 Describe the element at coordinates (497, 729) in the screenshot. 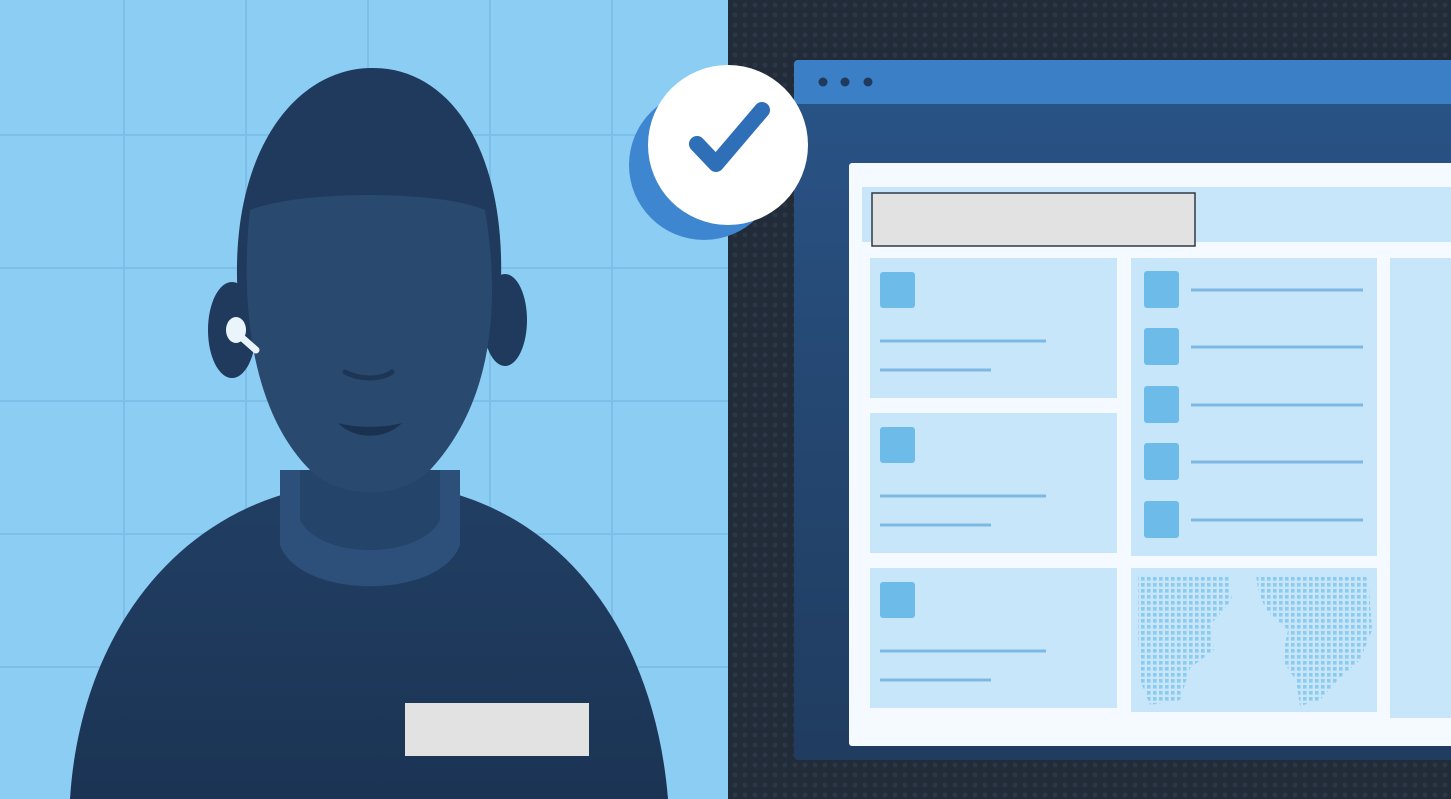

I see `name-badge` at that location.